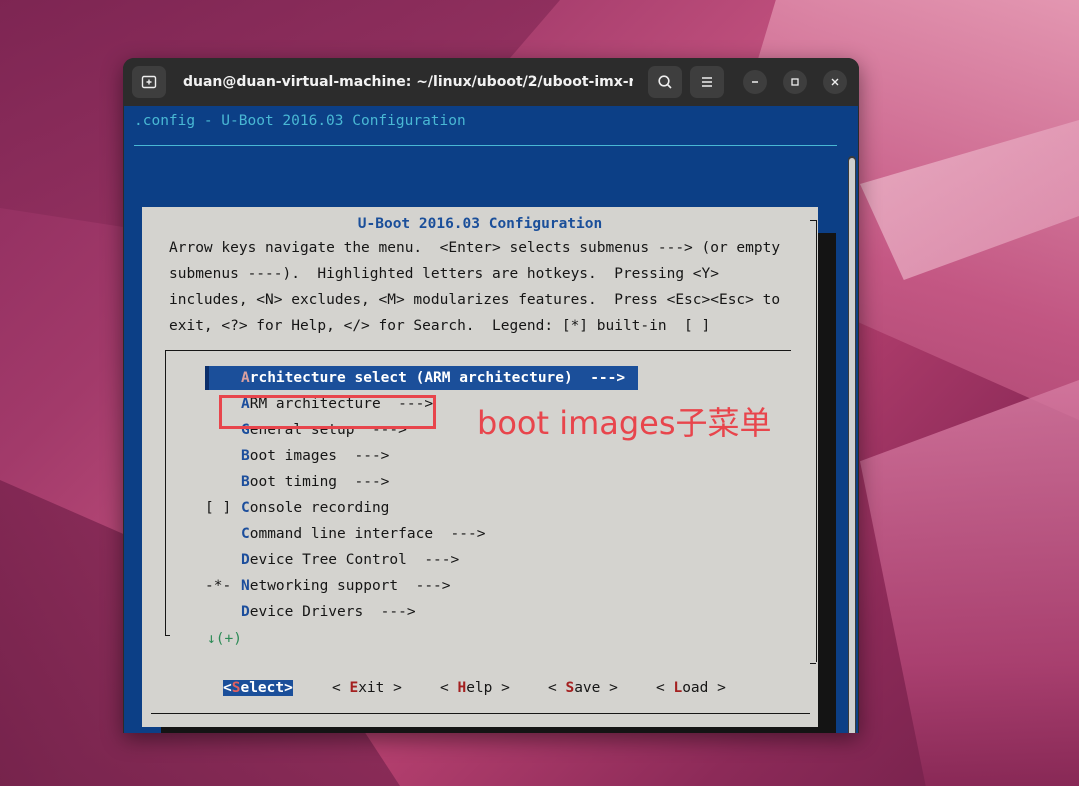 The width and height of the screenshot is (1079, 786). What do you see at coordinates (315, 456) in the screenshot?
I see `menu-item-boot-images: Boot images --->` at bounding box center [315, 456].